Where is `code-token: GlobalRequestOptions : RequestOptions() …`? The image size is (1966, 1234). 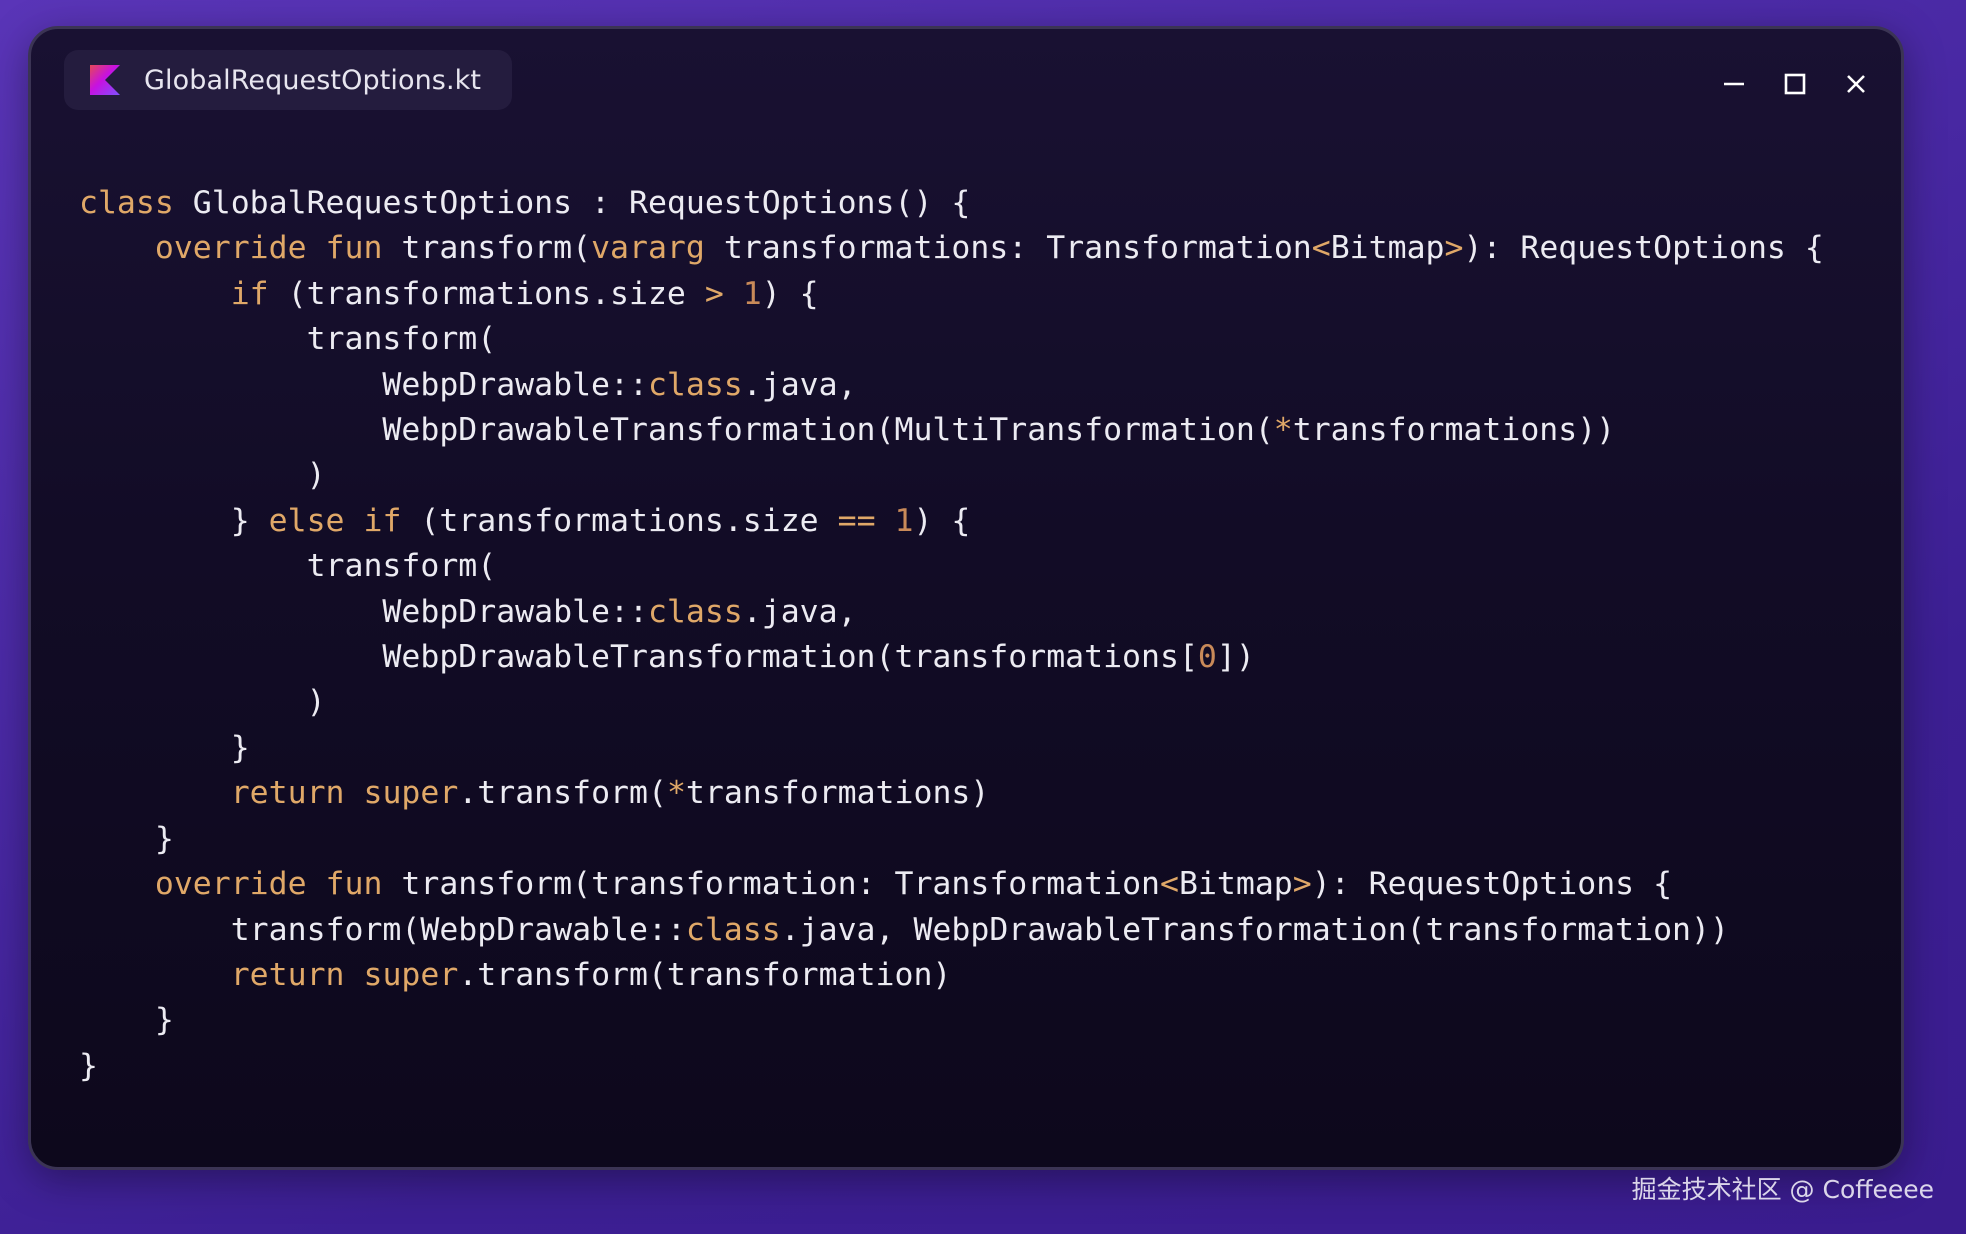
code-token: GlobalRequestOptions : RequestOptions() … is located at coordinates (572, 203).